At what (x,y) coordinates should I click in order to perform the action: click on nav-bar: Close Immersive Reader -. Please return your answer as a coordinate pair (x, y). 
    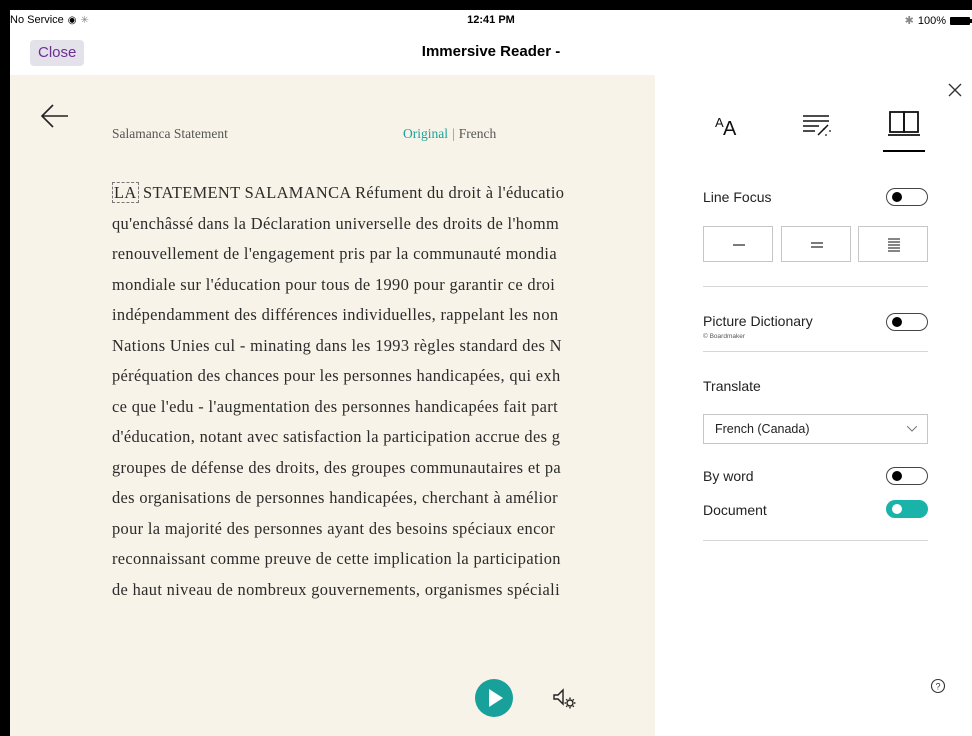
    Looking at the image, I should click on (491, 52).